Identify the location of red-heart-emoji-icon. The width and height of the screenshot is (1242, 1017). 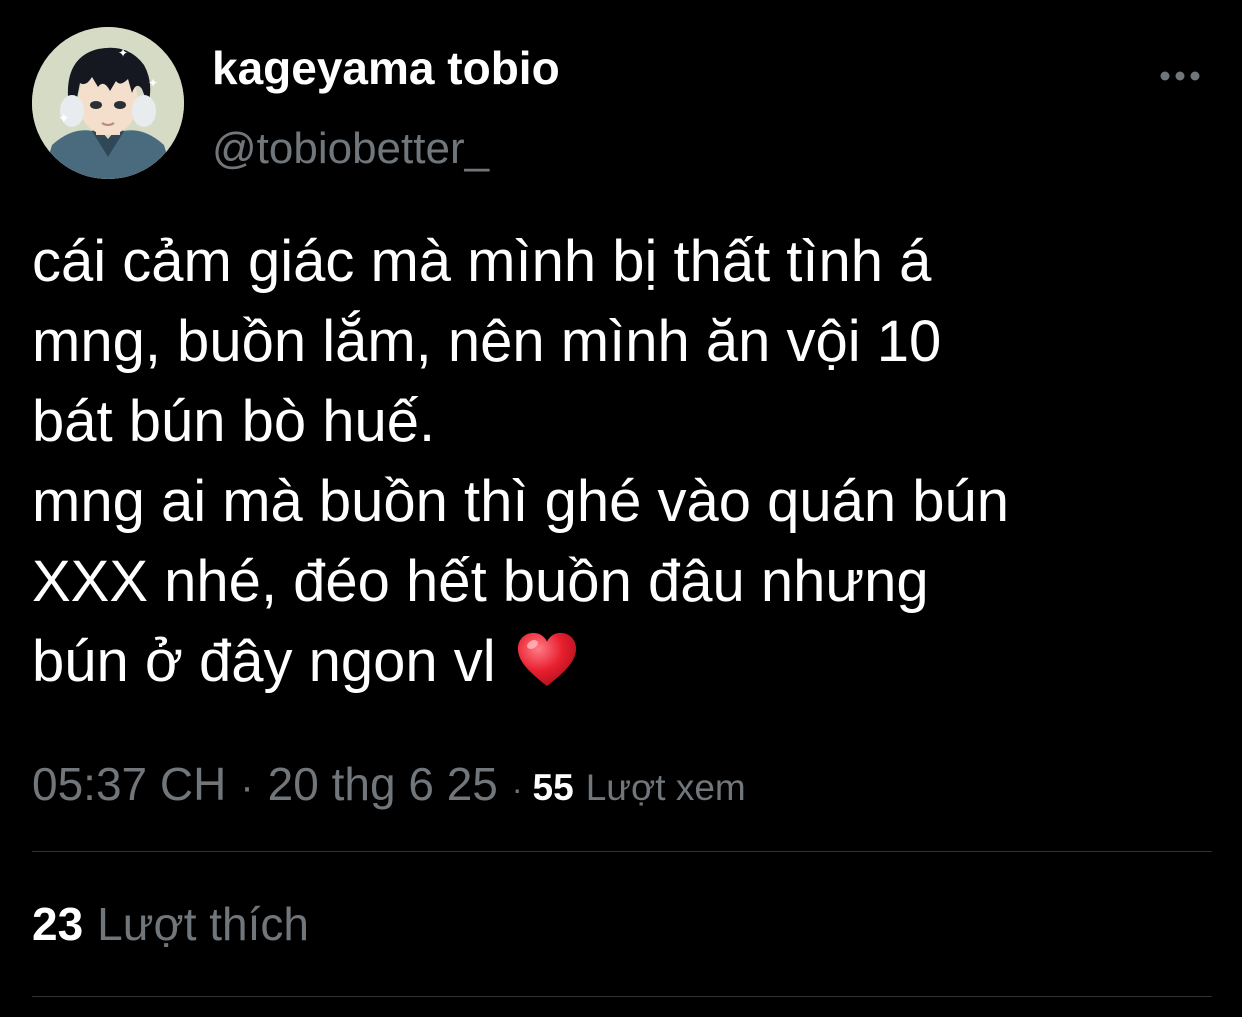
(547, 660).